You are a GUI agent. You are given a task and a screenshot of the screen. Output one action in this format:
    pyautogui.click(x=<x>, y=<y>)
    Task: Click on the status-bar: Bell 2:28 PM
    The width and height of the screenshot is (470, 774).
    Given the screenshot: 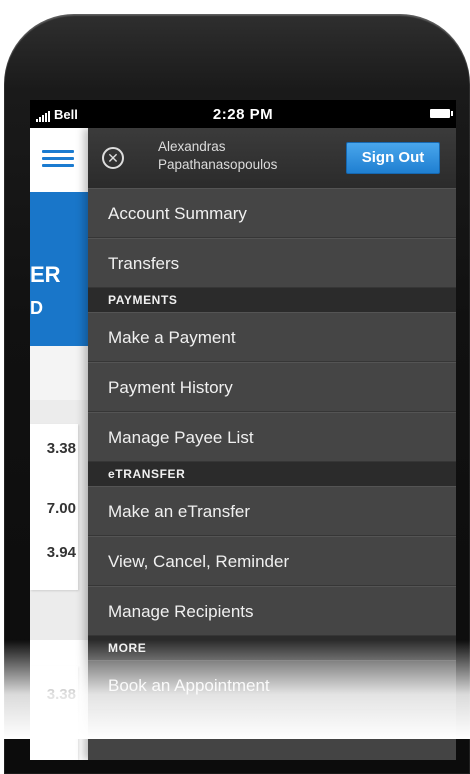 What is the action you would take?
    pyautogui.click(x=243, y=114)
    